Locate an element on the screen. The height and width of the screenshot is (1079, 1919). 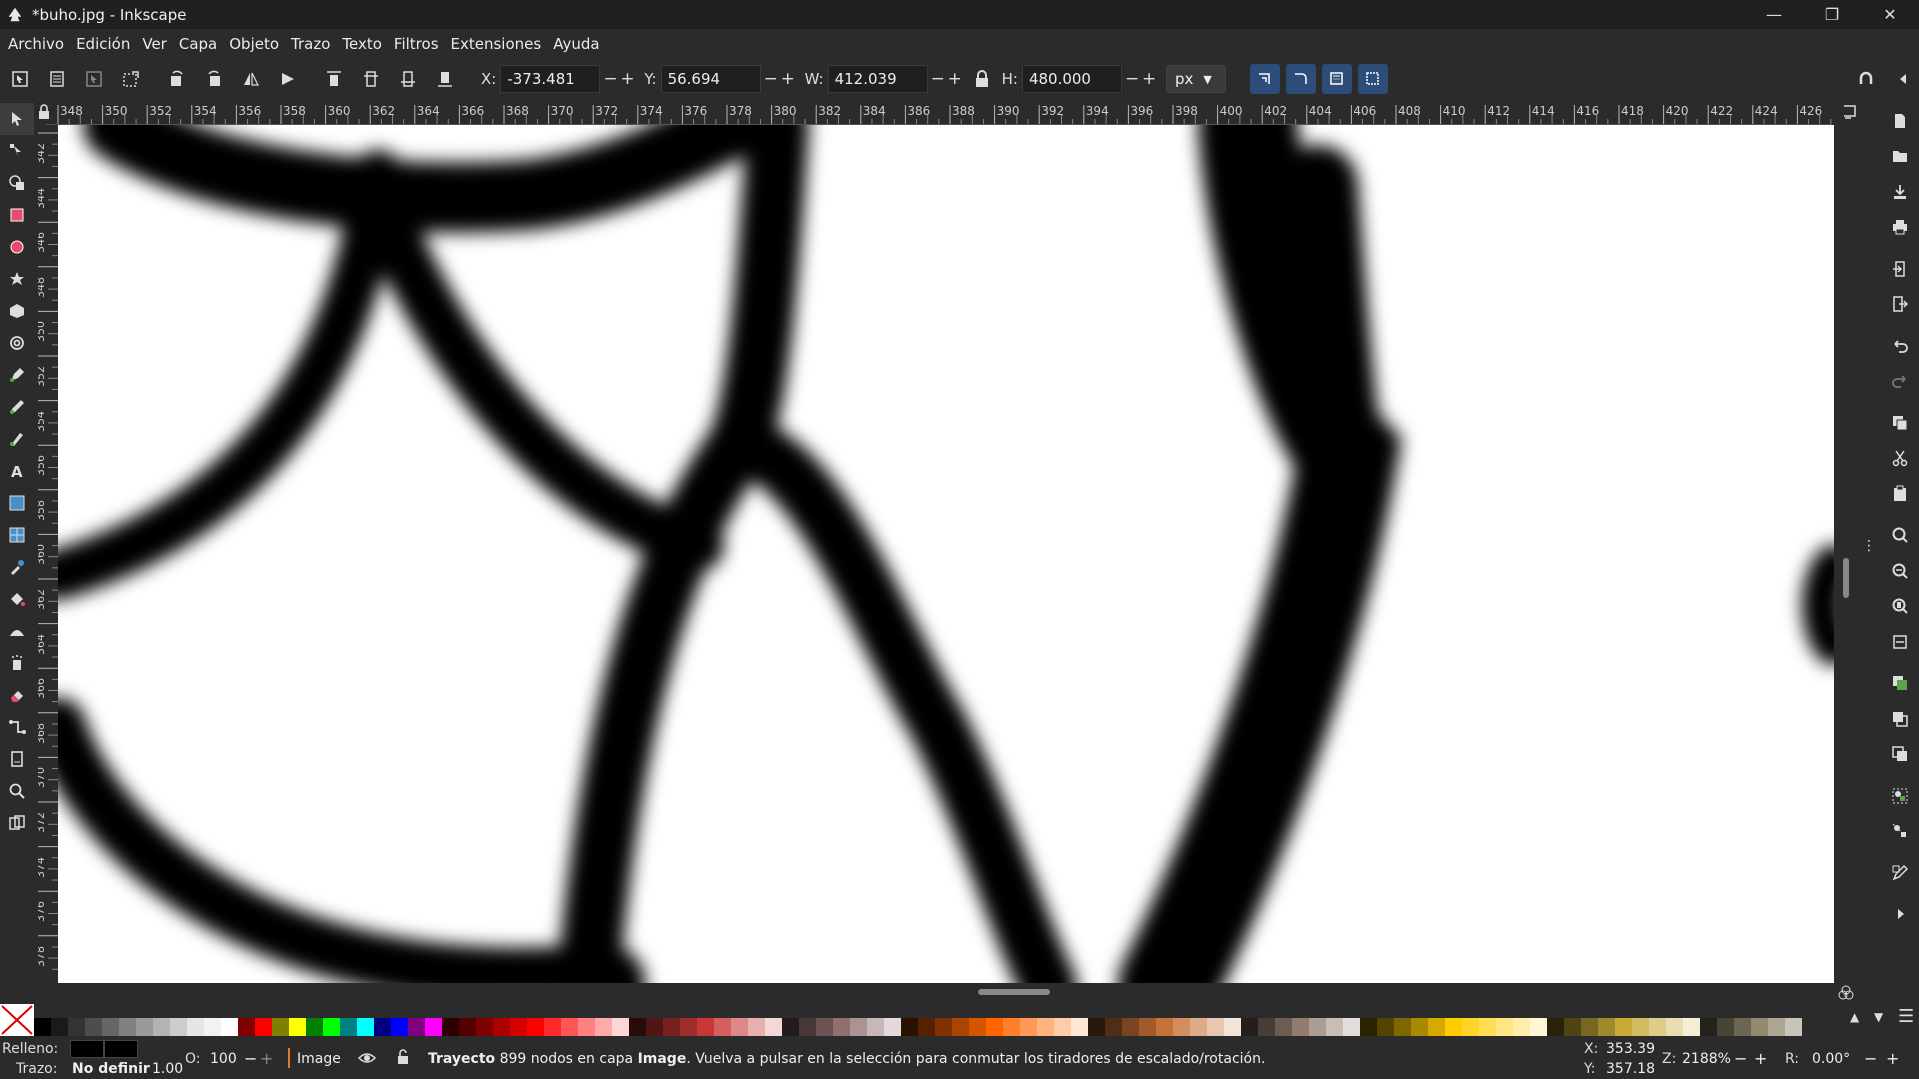
rectangle-tool-icon is located at coordinates (17, 215).